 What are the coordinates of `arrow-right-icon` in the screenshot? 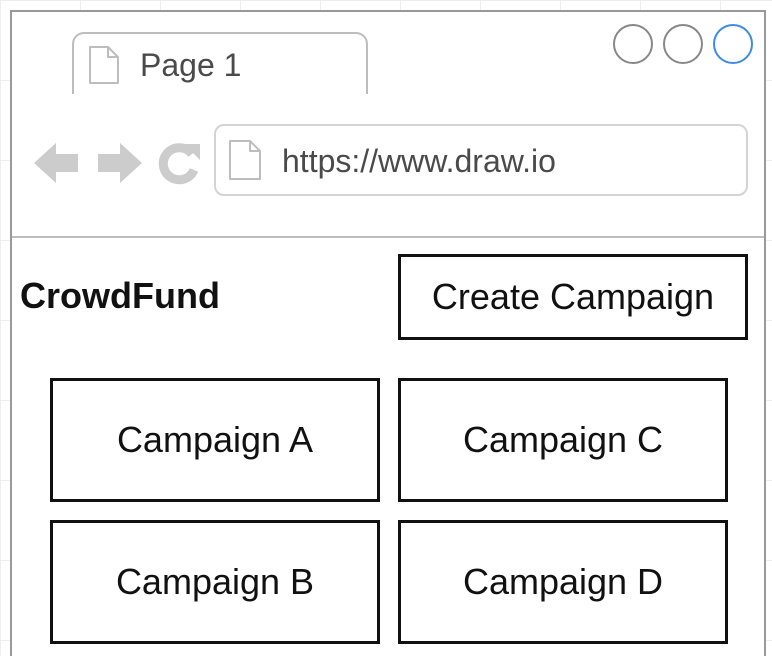 It's located at (119, 163).